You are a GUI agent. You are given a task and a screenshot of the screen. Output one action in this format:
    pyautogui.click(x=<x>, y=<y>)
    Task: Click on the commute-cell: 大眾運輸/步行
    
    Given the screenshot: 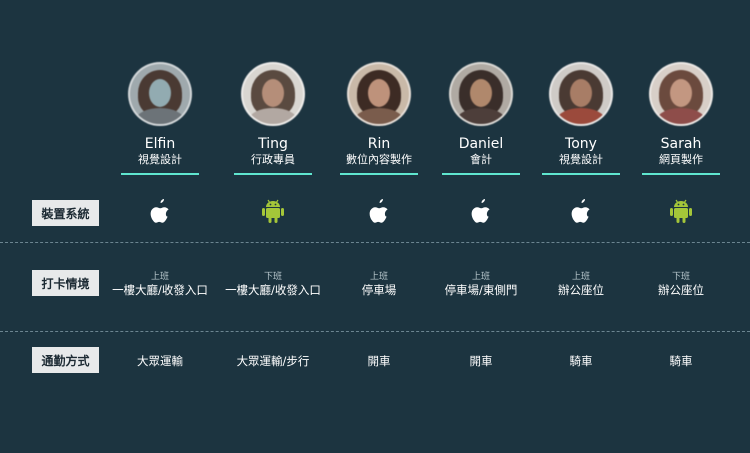 What is the action you would take?
    pyautogui.click(x=273, y=361)
    